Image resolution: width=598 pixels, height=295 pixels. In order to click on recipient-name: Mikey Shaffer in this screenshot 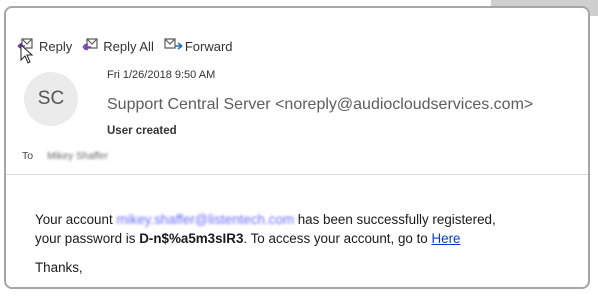, I will do `click(77, 156)`.